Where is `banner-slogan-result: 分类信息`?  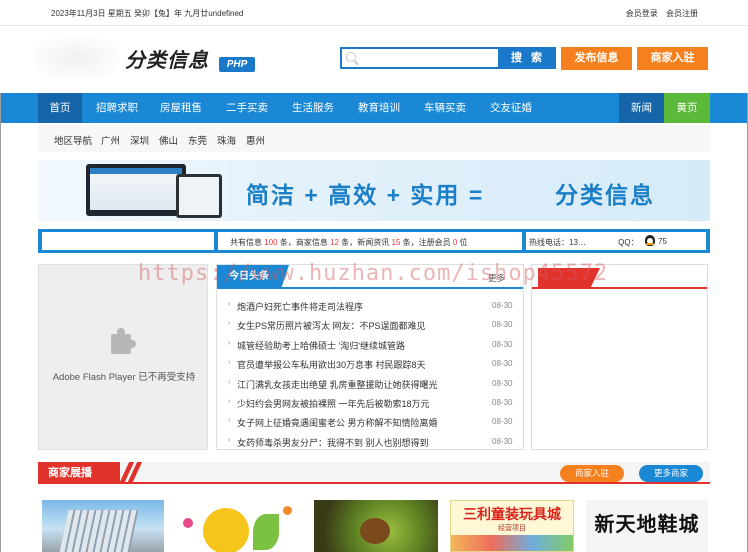
banner-slogan-result: 分类信息 is located at coordinates (605, 195).